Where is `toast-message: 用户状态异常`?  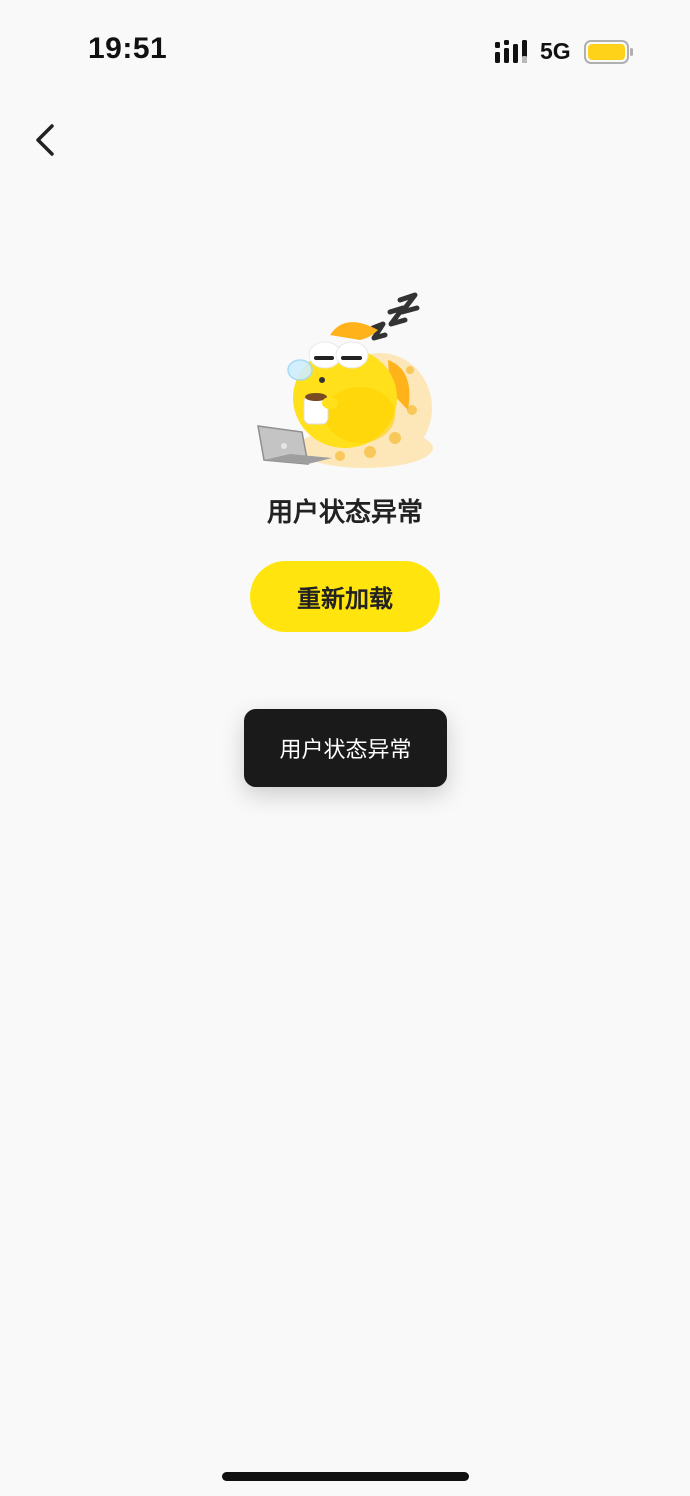
toast-message: 用户状态异常 is located at coordinates (345, 748).